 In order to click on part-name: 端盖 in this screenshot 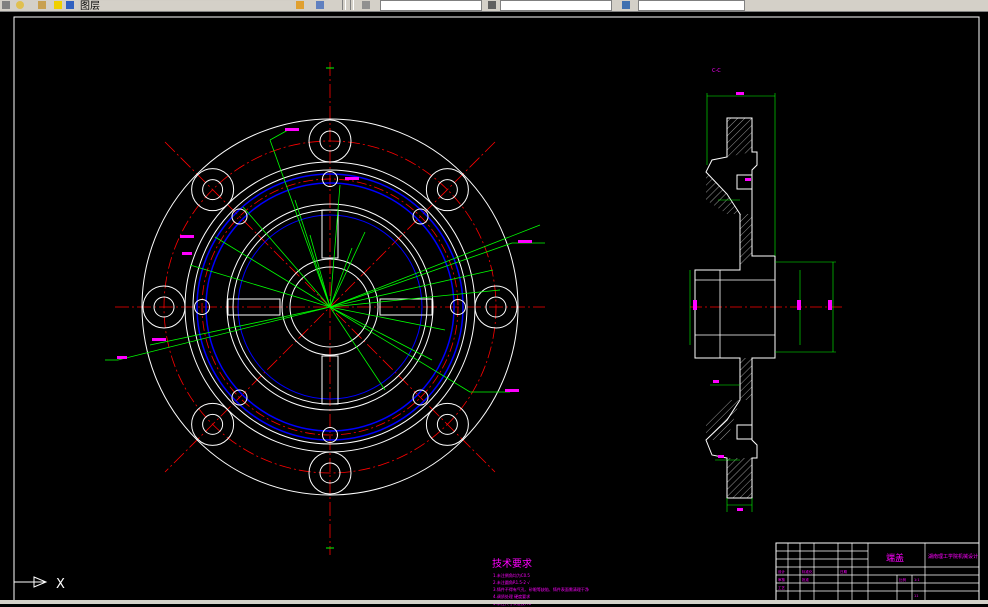, I will do `click(895, 558)`.